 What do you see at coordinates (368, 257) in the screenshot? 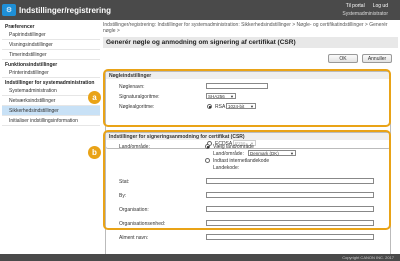
I see `copyright-text: Copyright CANON INC. 2017` at bounding box center [368, 257].